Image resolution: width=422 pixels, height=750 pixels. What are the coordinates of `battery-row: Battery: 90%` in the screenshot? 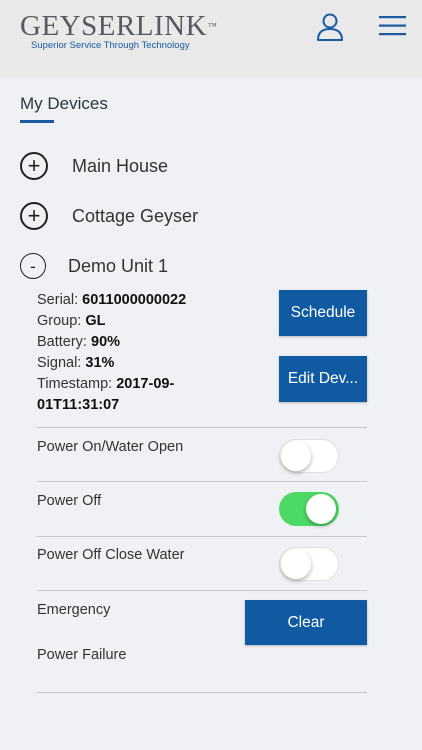 It's located at (79, 342).